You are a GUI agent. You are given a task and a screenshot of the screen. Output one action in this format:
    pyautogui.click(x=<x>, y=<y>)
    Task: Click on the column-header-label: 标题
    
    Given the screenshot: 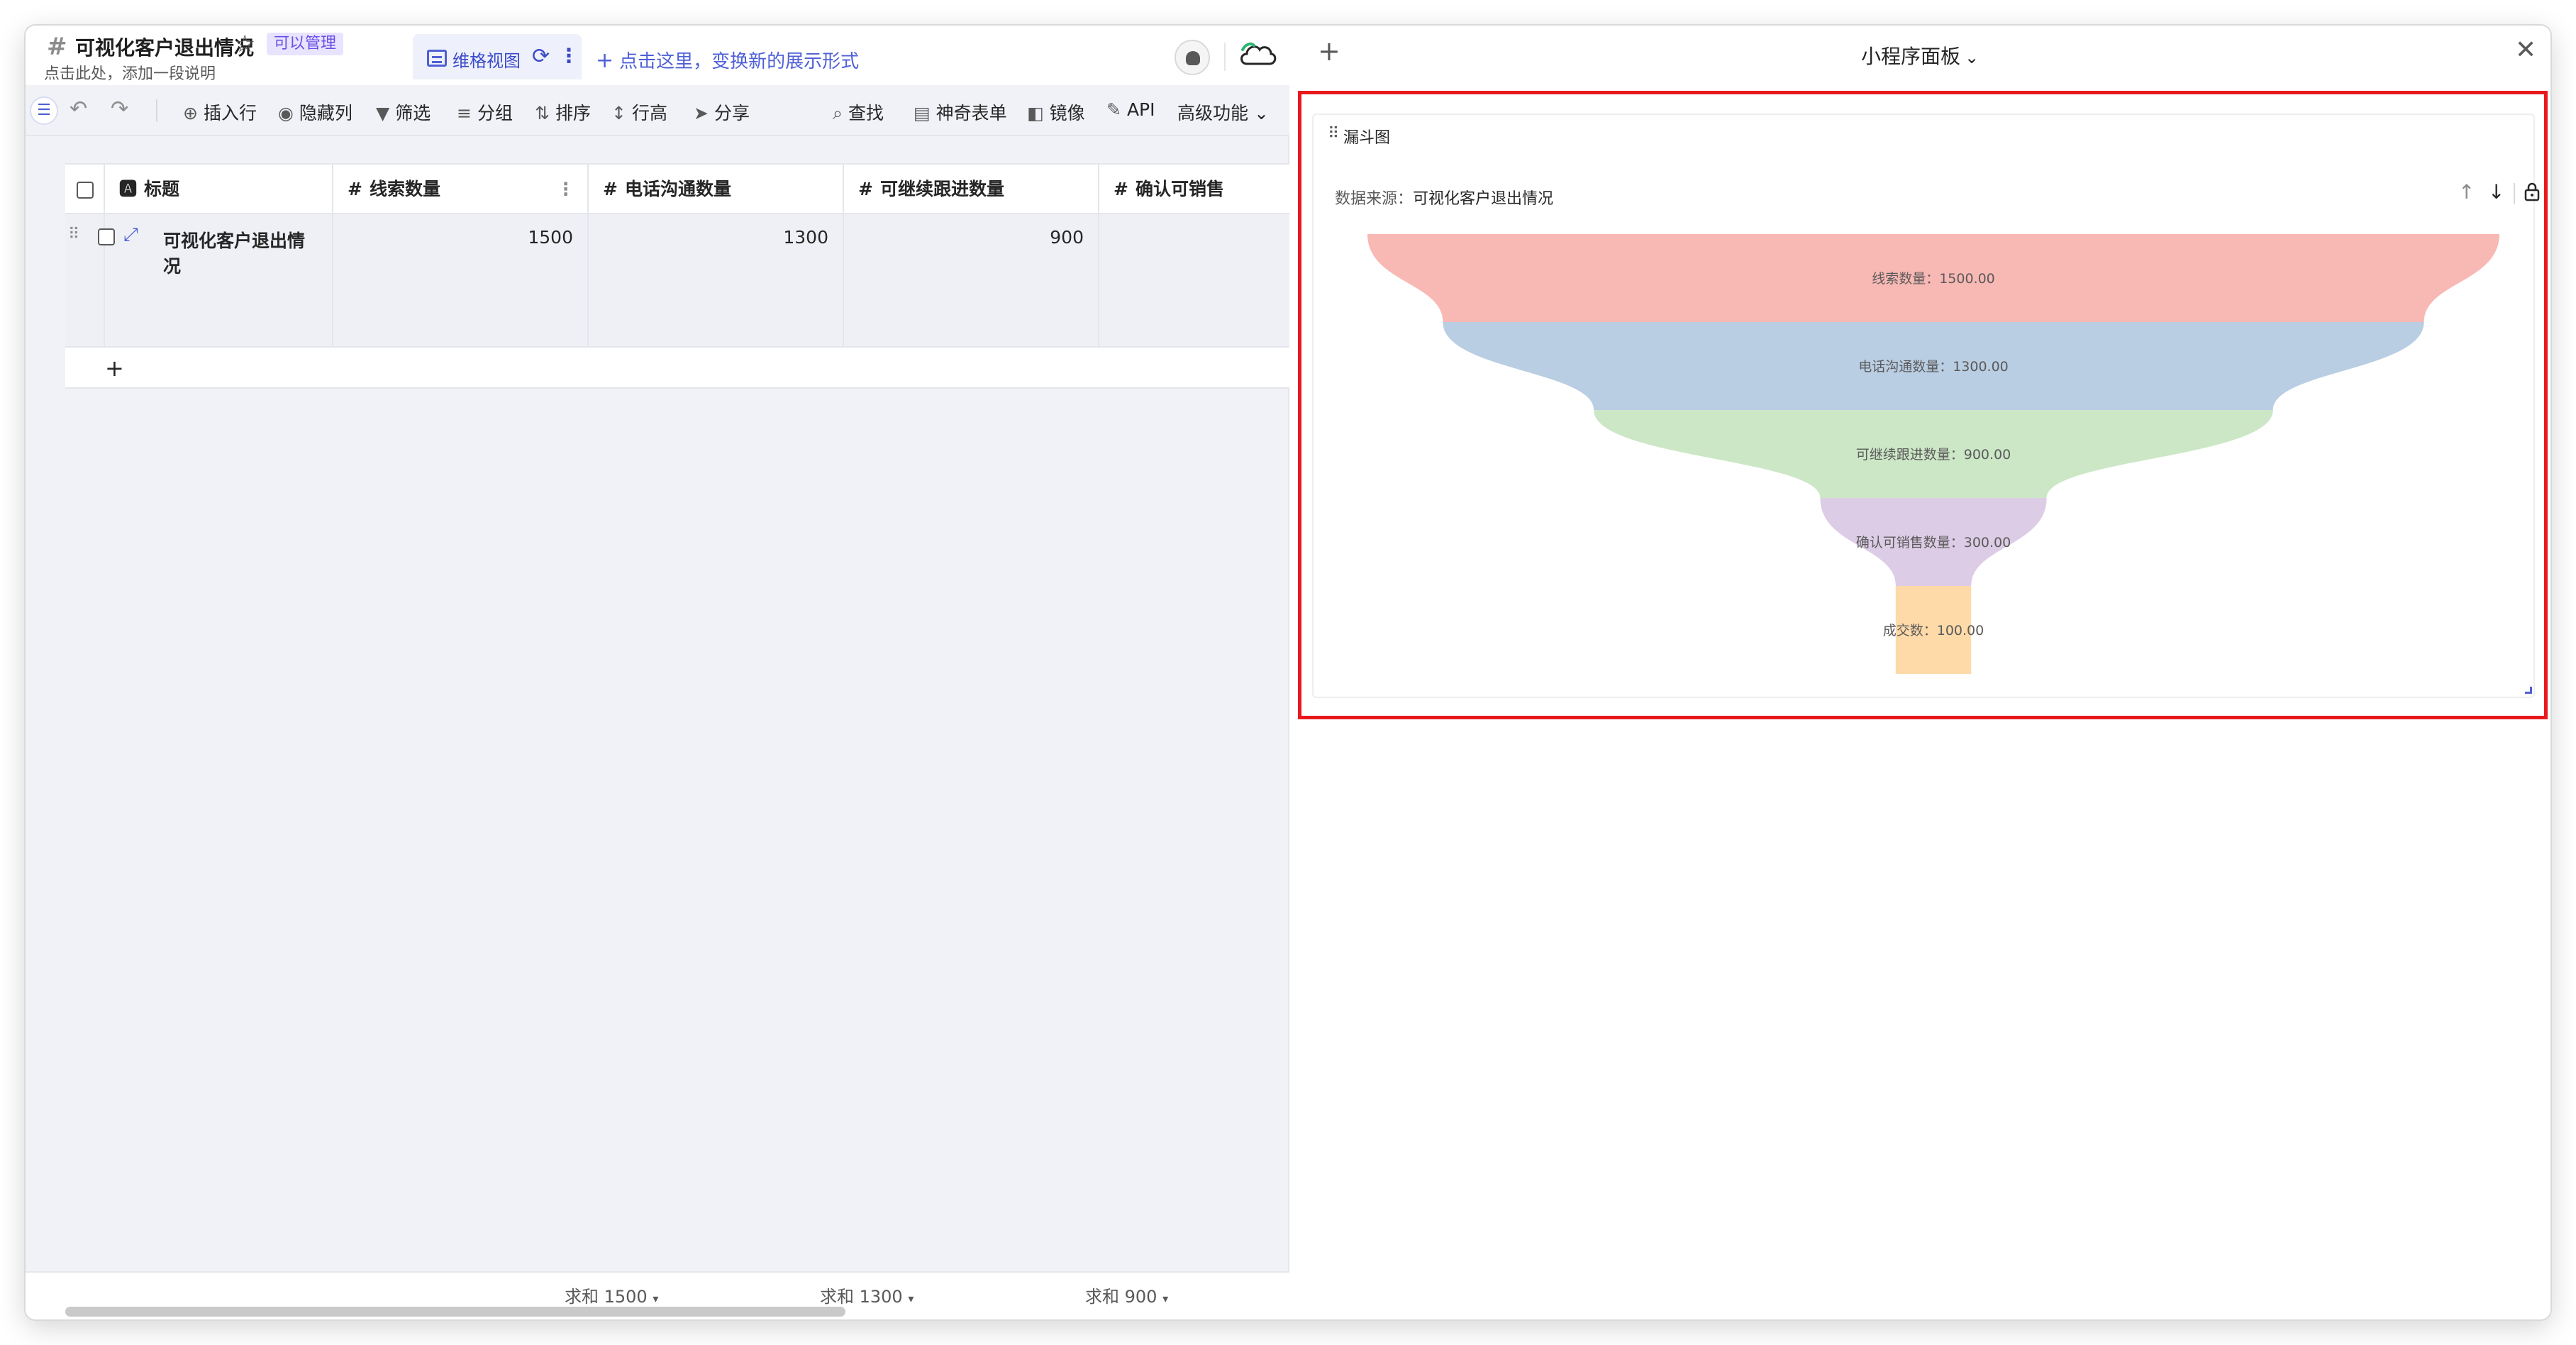 What is the action you would take?
    pyautogui.click(x=162, y=189)
    